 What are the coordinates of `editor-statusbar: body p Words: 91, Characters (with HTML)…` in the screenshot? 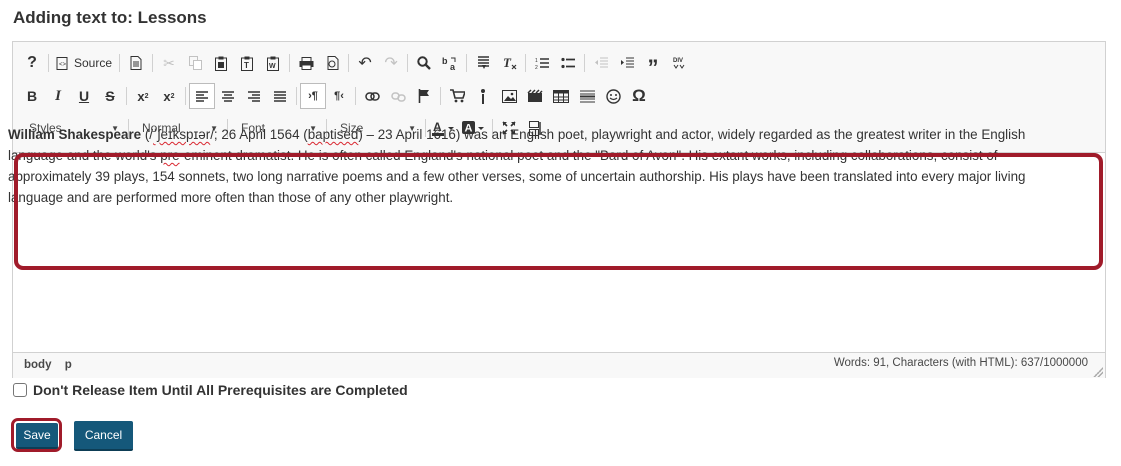 It's located at (559, 365).